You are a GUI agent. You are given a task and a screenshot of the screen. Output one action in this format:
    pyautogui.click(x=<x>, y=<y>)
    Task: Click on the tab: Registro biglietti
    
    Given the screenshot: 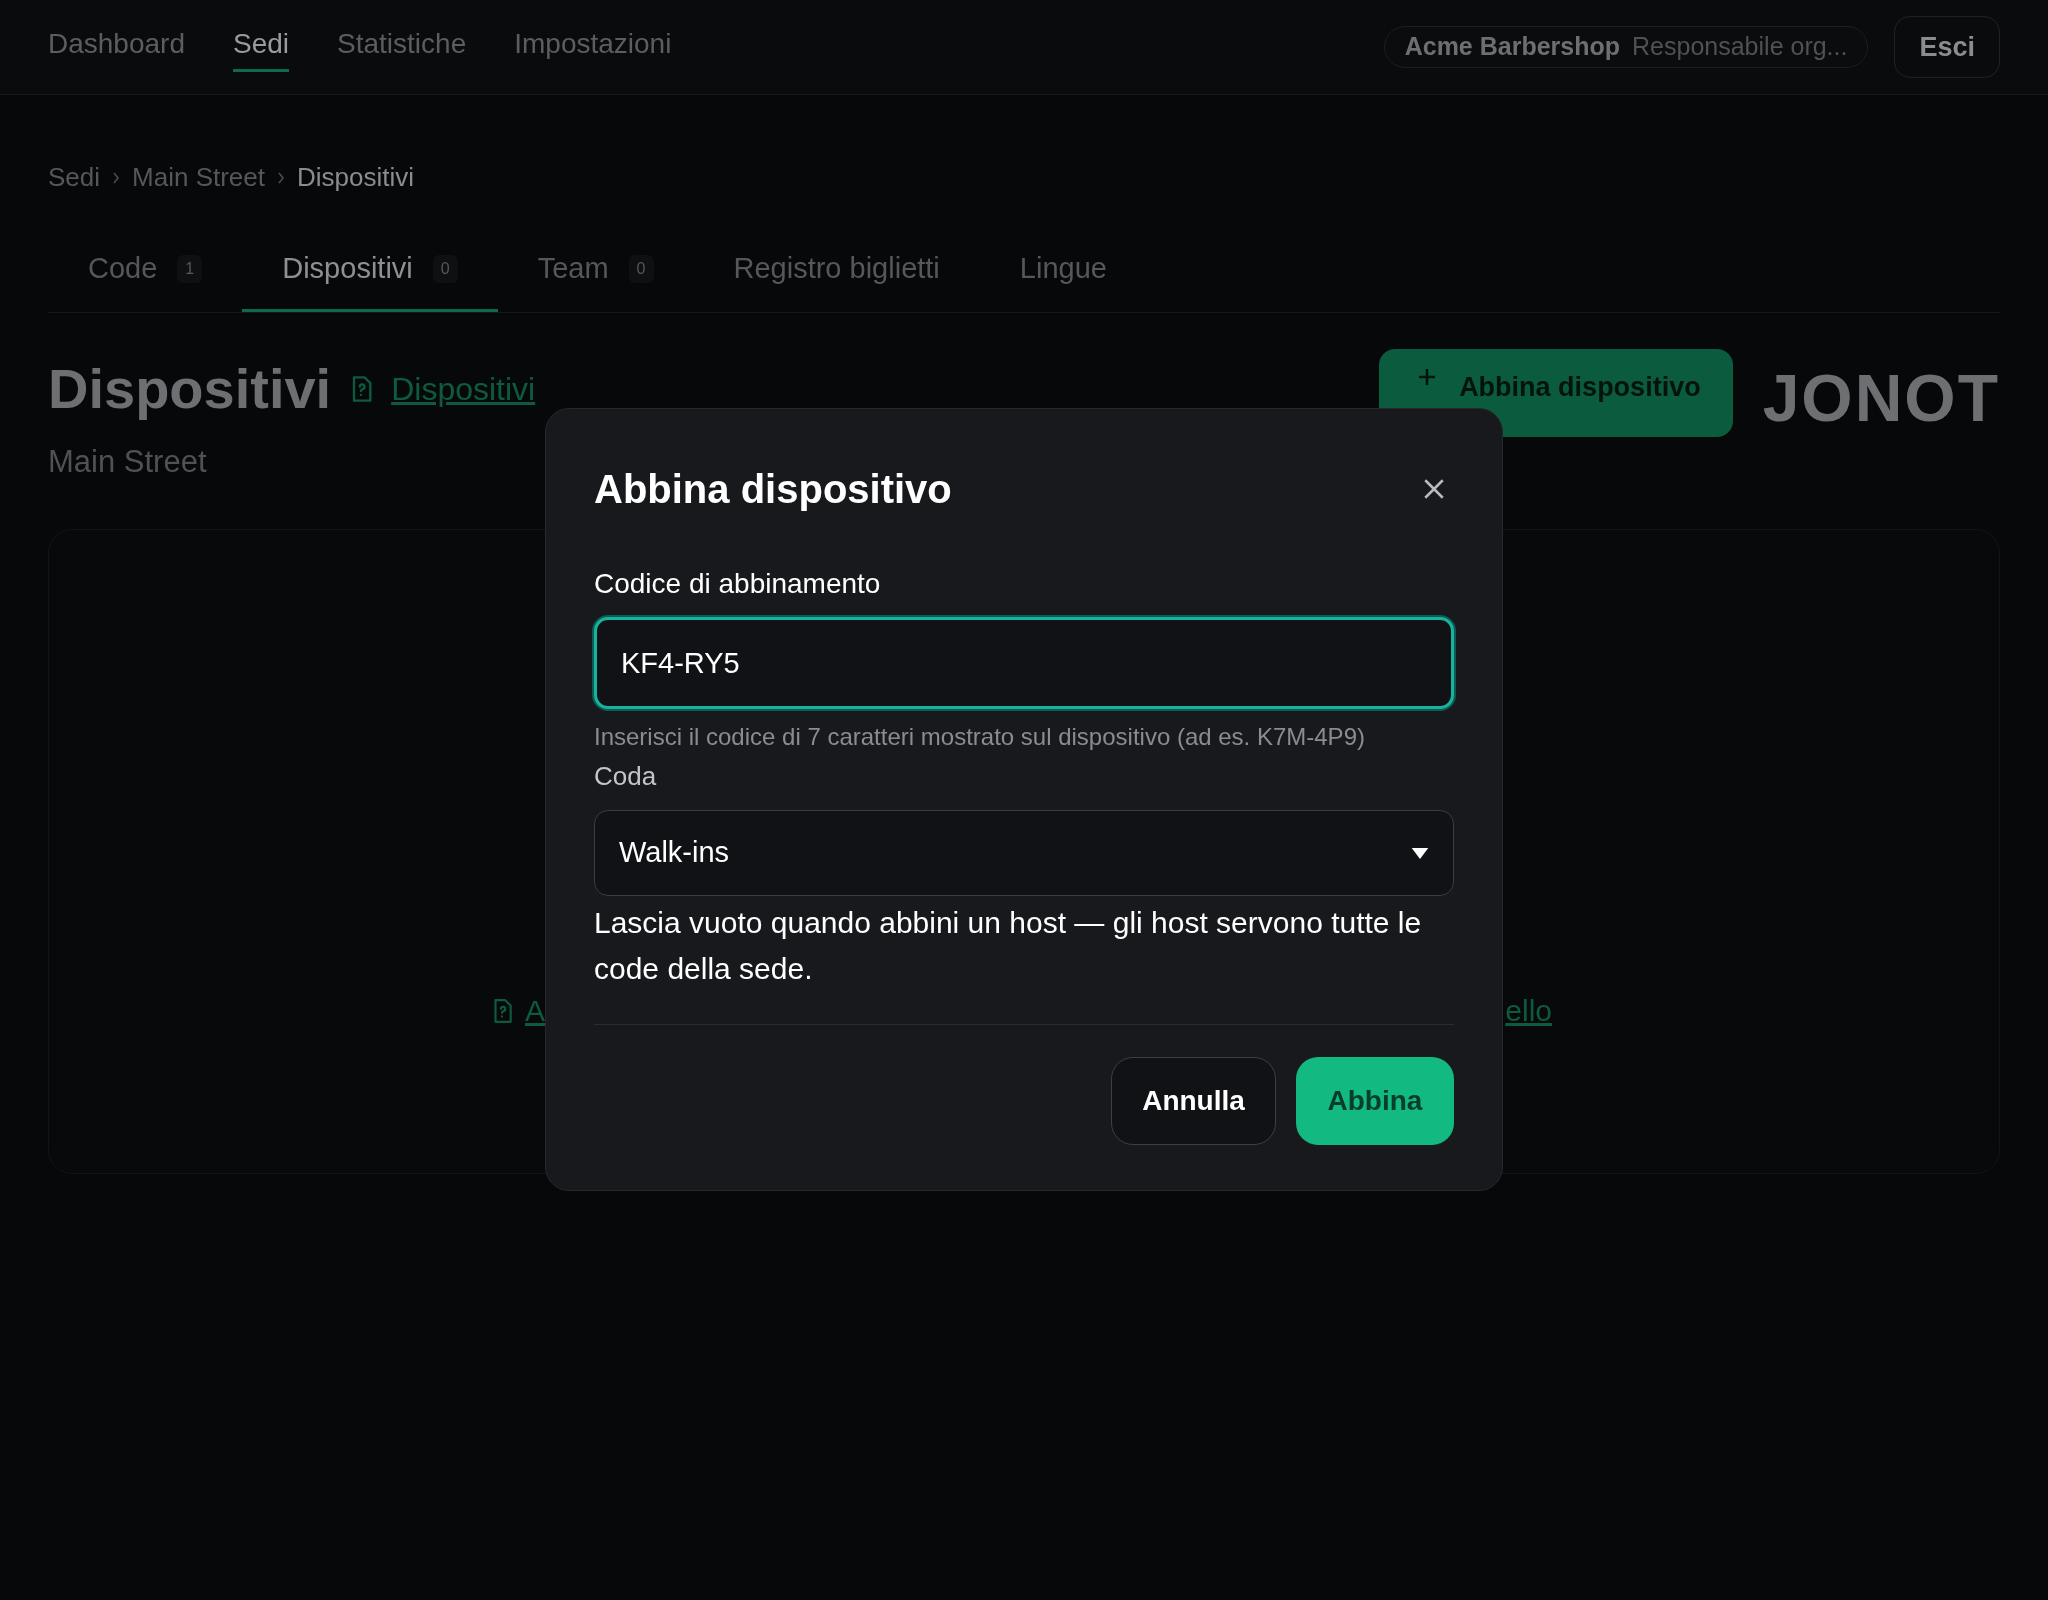 What is the action you would take?
    pyautogui.click(x=836, y=279)
    